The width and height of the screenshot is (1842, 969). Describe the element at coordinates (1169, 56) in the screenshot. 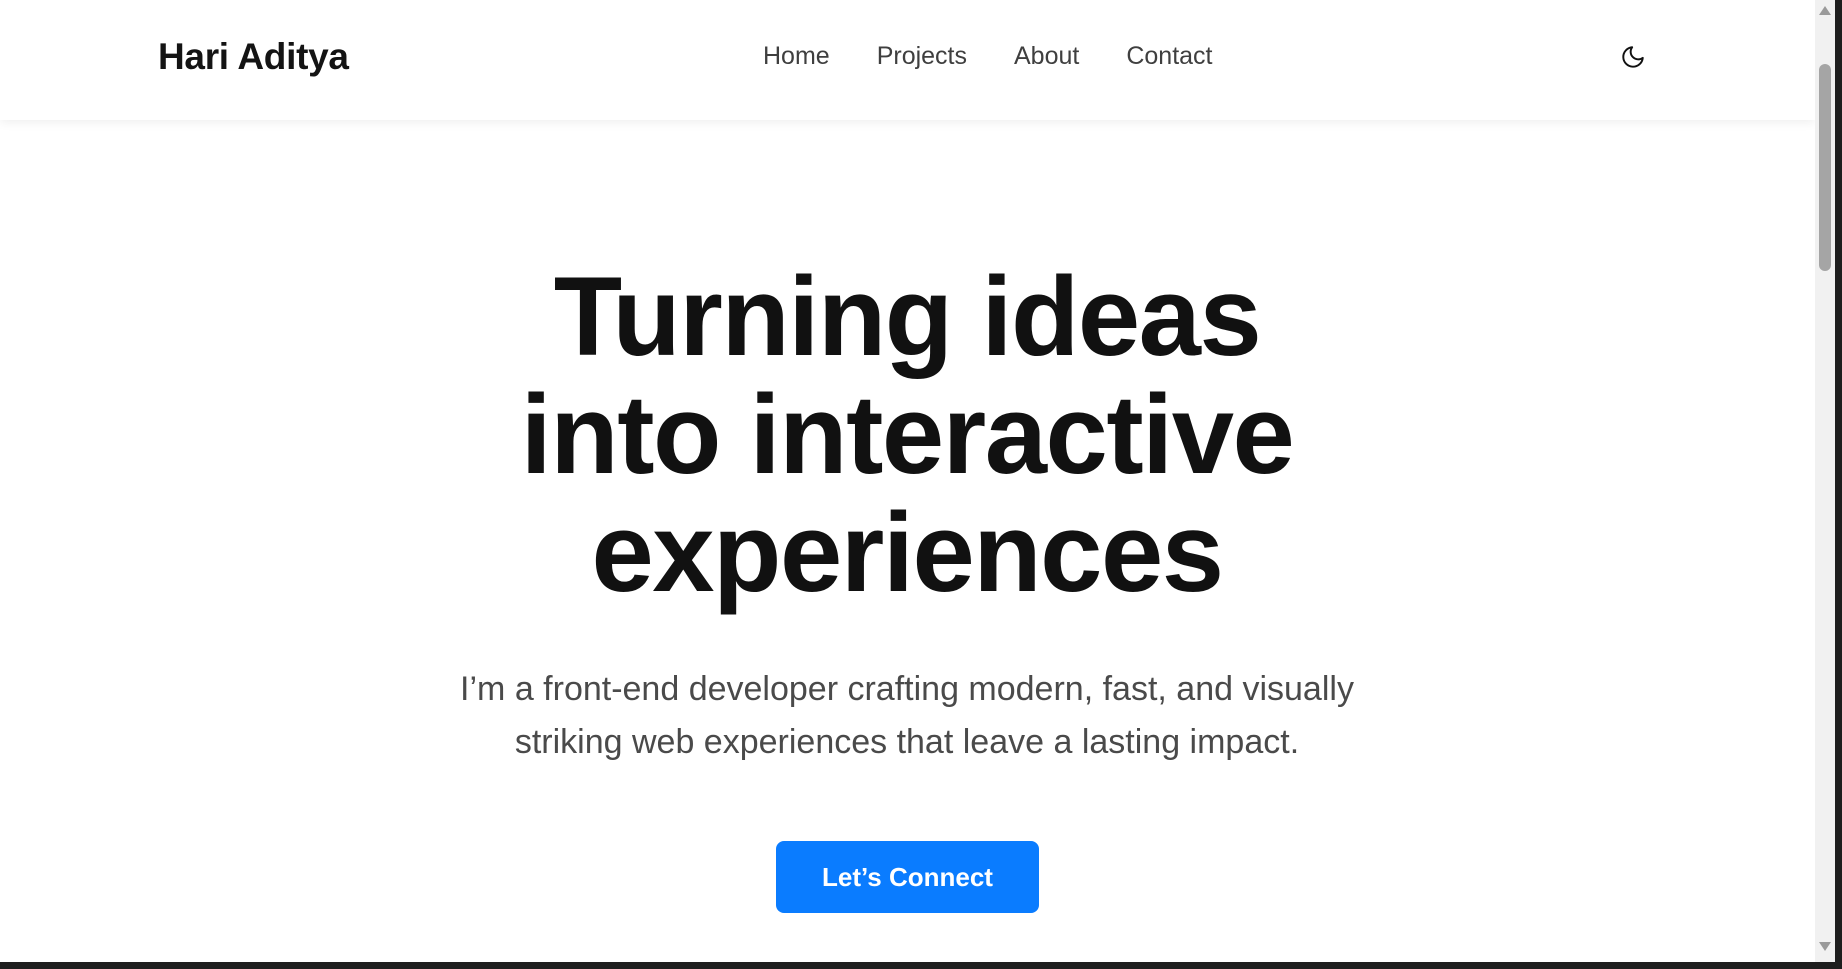

I see `nav-link-contact: Contact` at that location.